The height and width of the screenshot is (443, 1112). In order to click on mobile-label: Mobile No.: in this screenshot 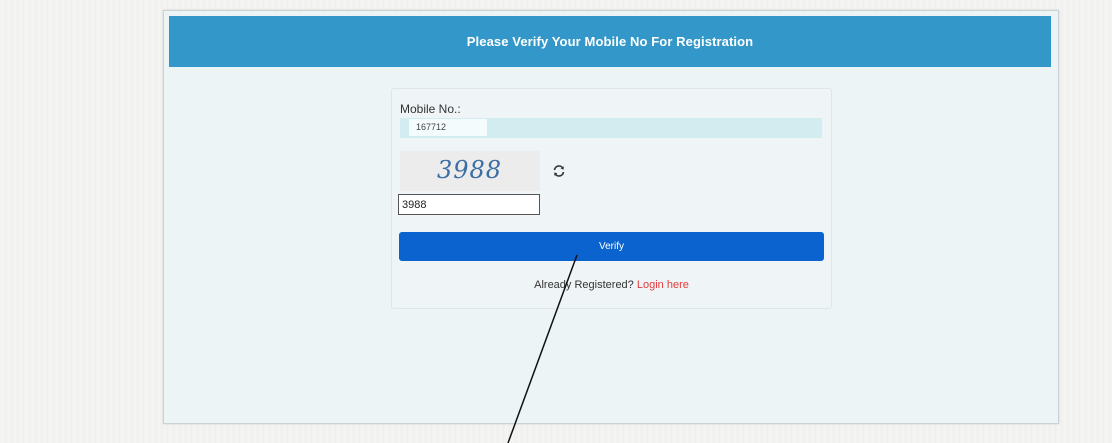, I will do `click(430, 109)`.